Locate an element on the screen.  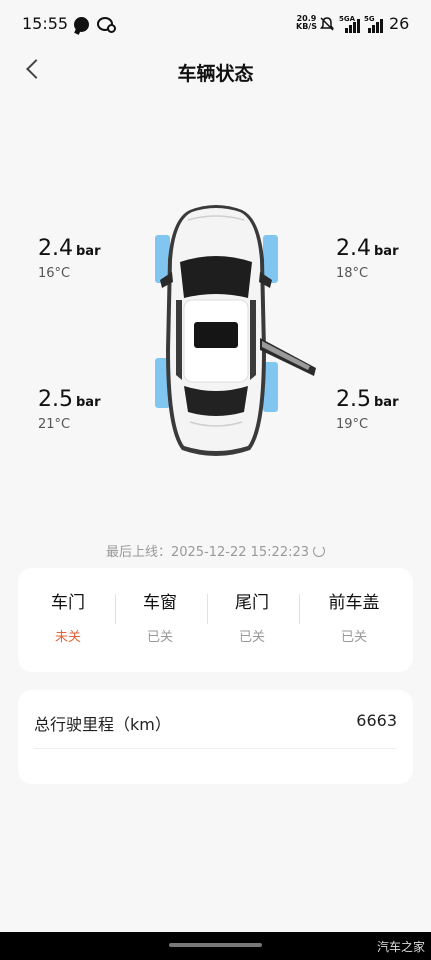
signal-icon: 5GA is located at coordinates (349, 24).